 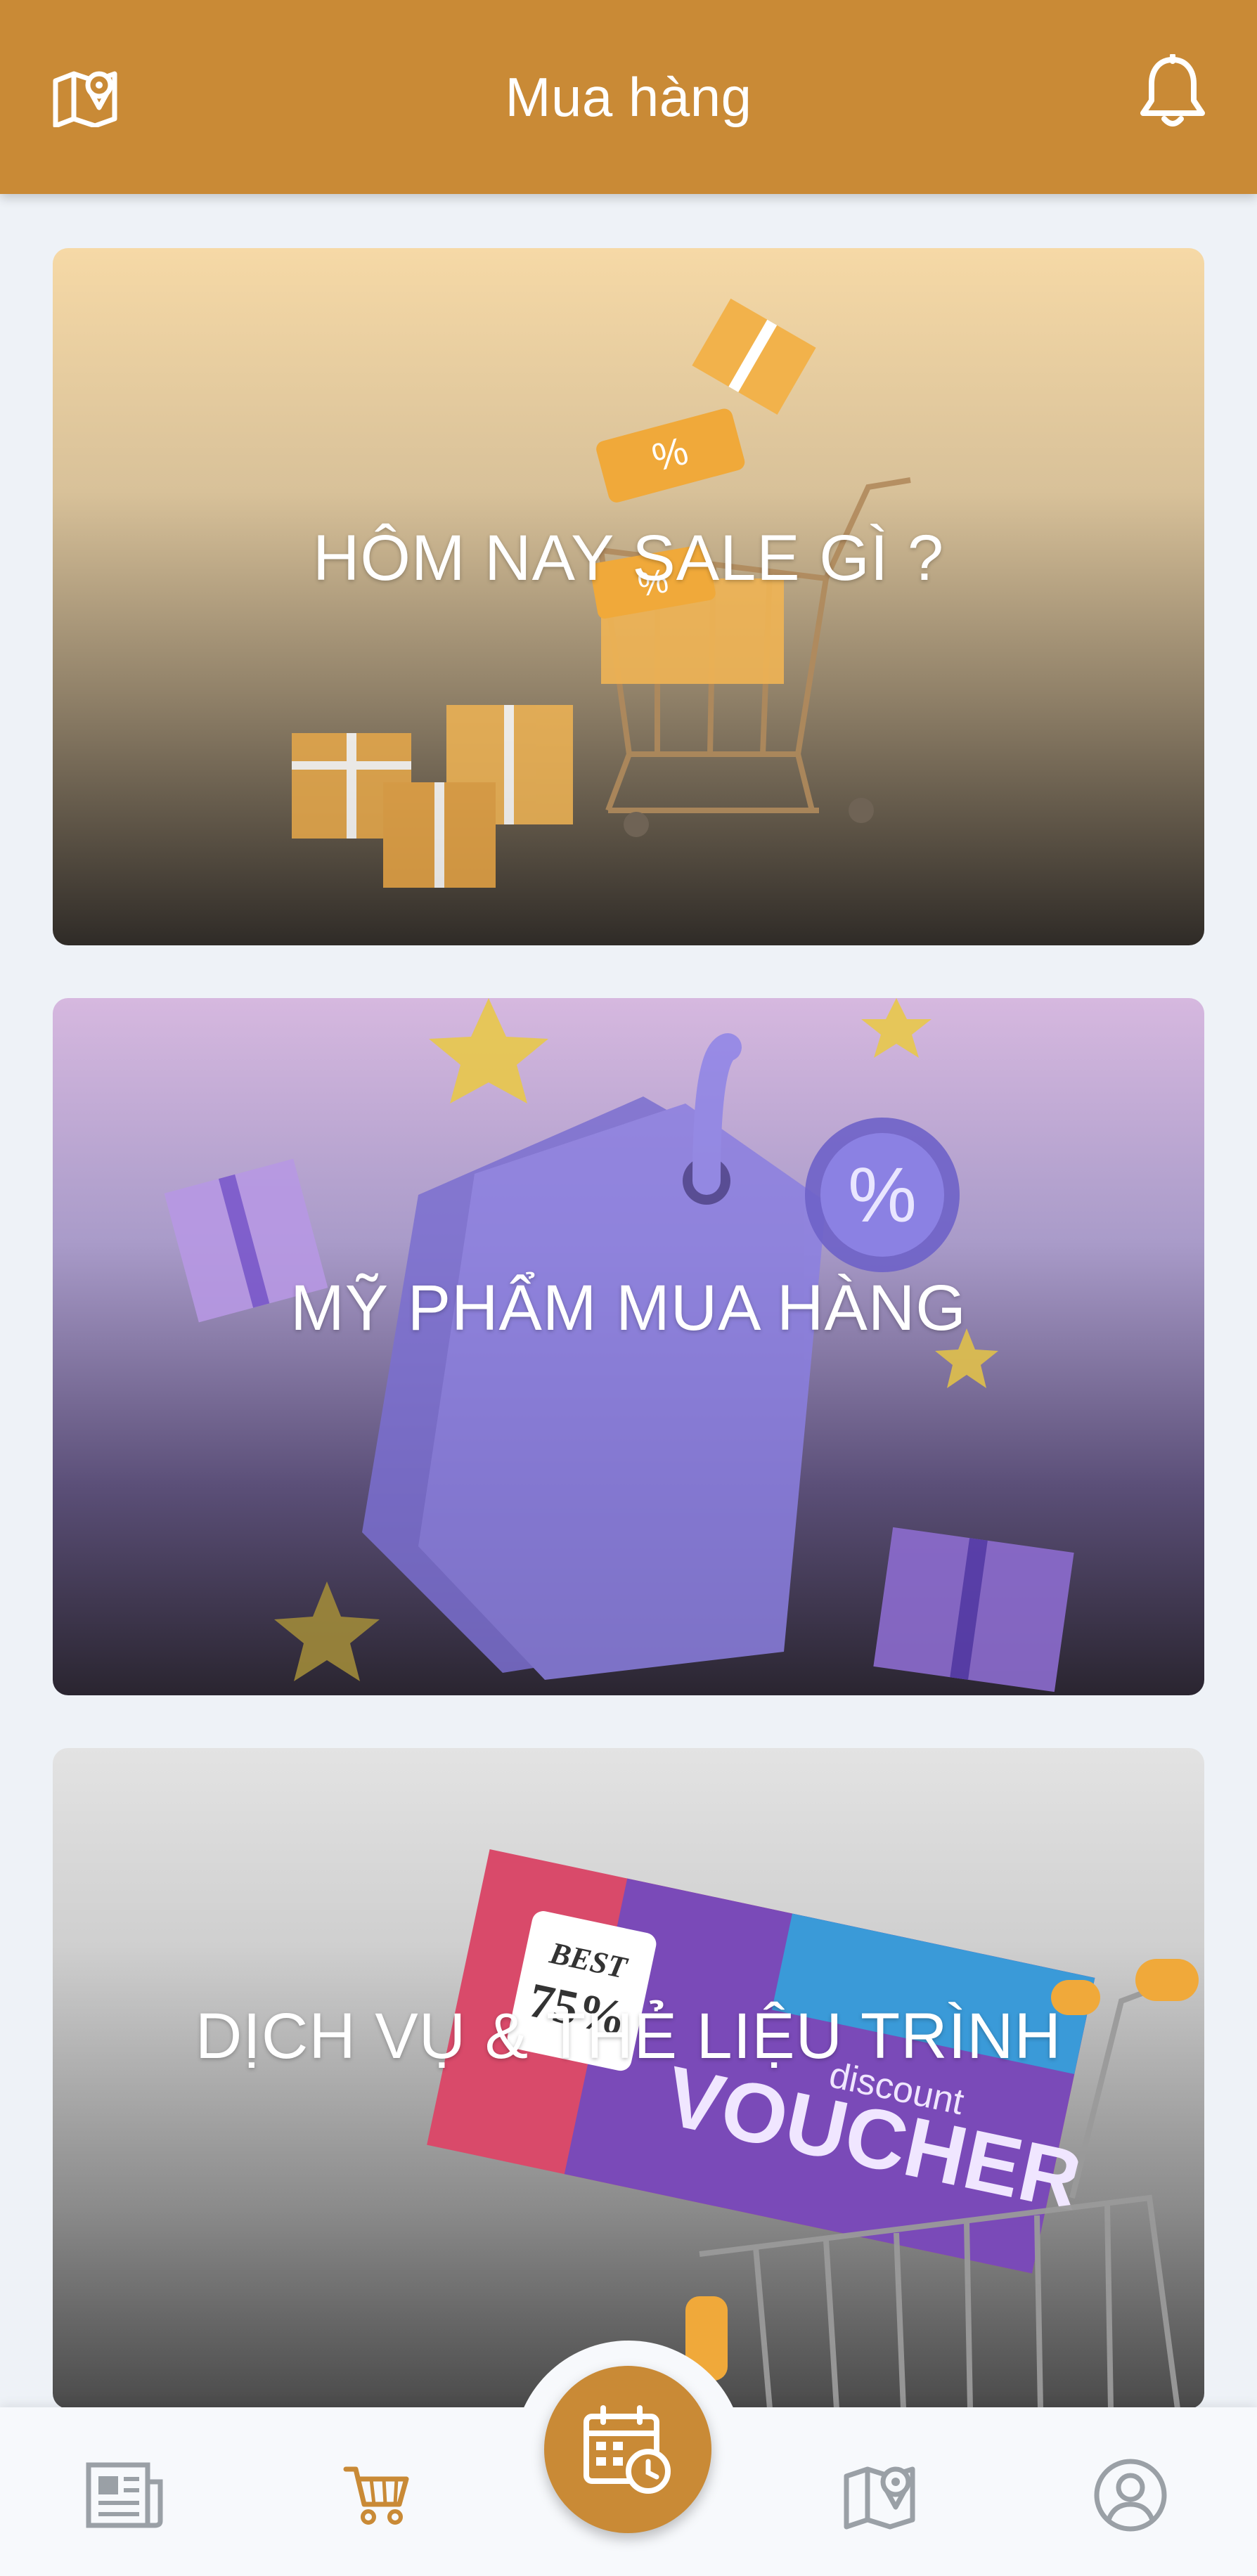 What do you see at coordinates (1172, 91) in the screenshot?
I see `bell-icon` at bounding box center [1172, 91].